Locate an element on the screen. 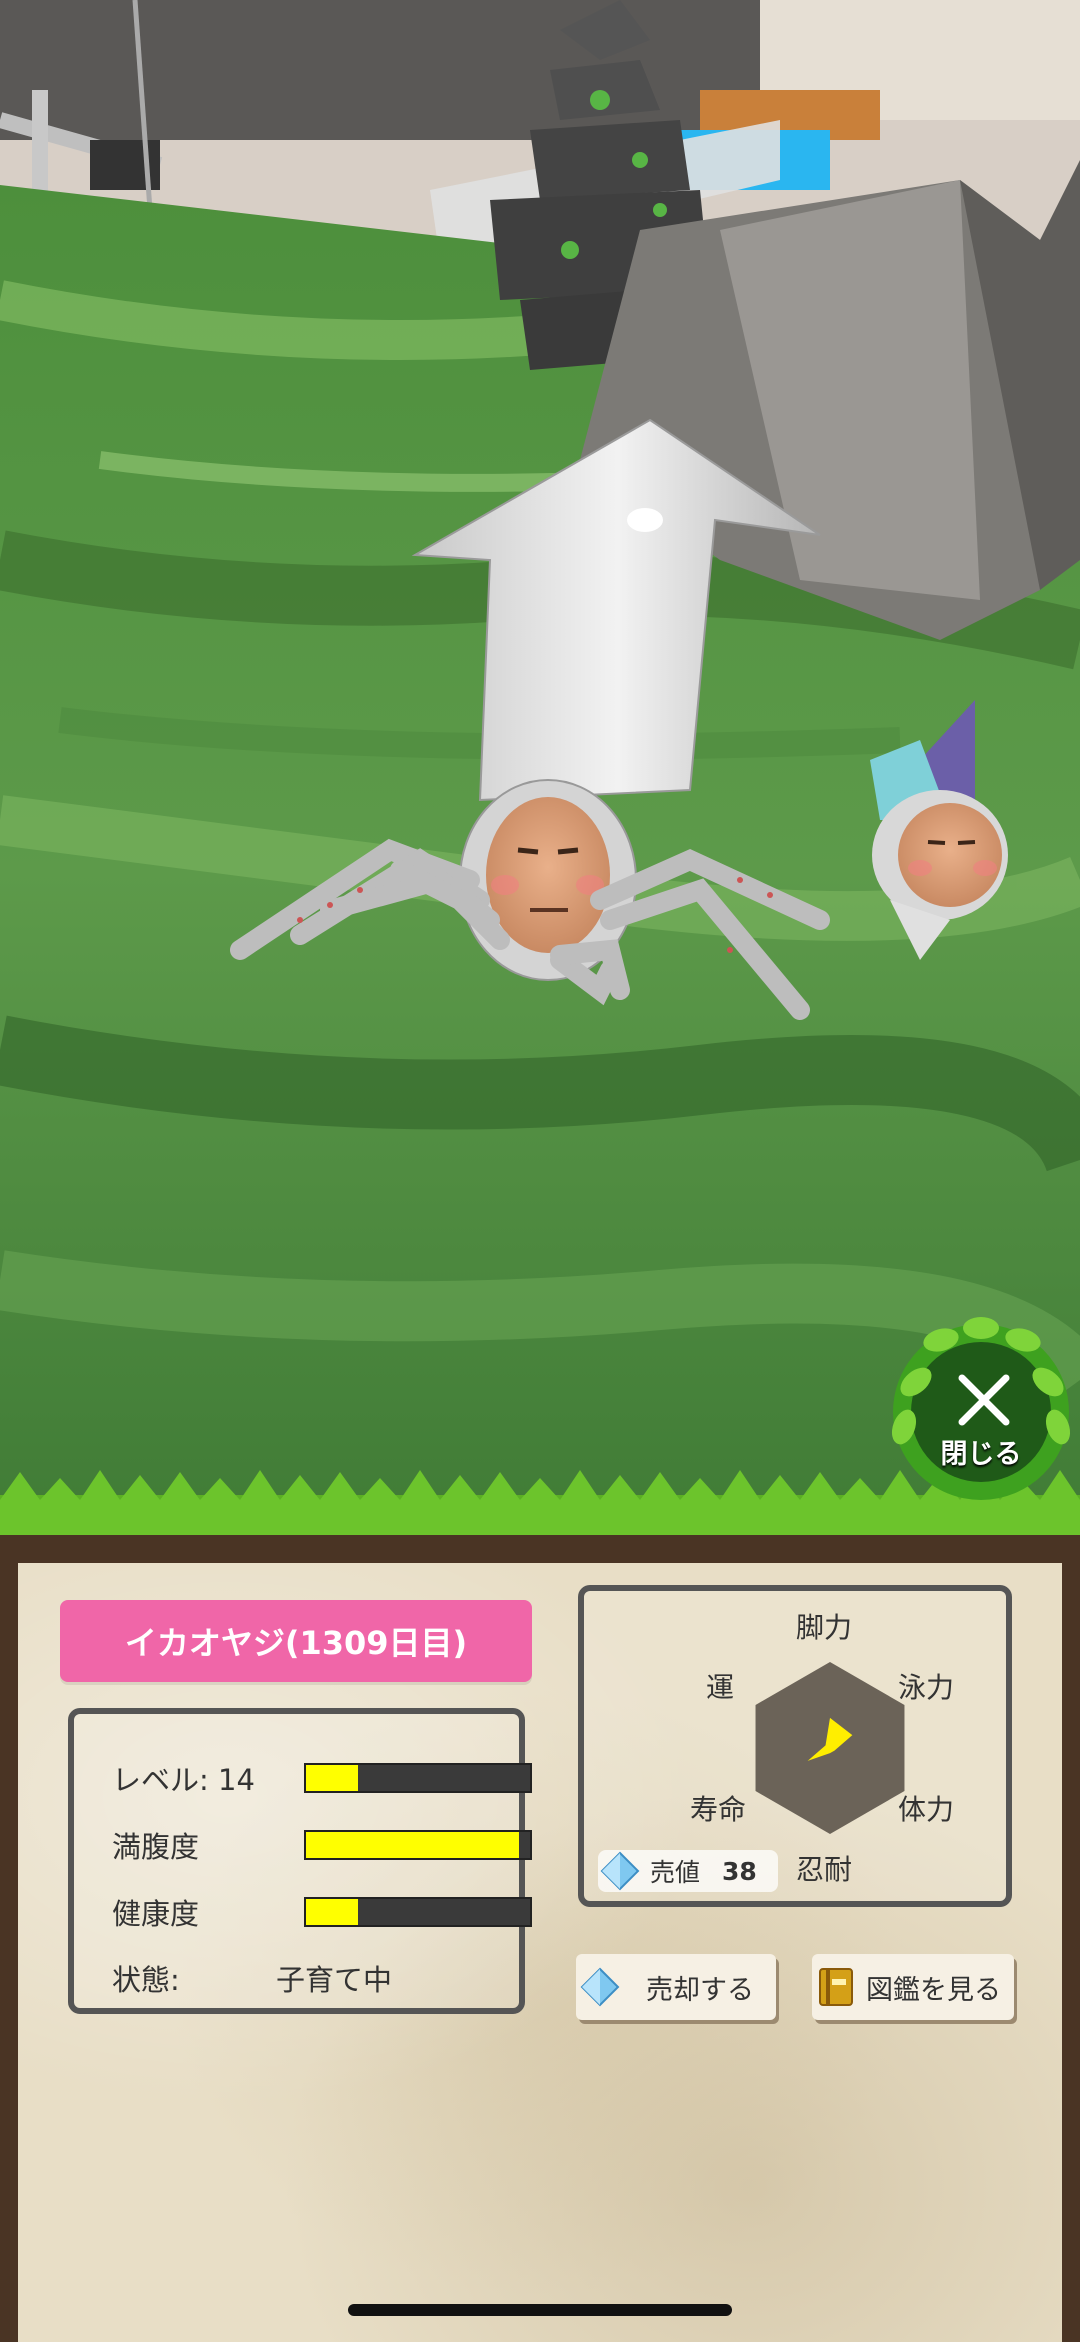 The image size is (1080, 2342). book-icon is located at coordinates (836, 1987).